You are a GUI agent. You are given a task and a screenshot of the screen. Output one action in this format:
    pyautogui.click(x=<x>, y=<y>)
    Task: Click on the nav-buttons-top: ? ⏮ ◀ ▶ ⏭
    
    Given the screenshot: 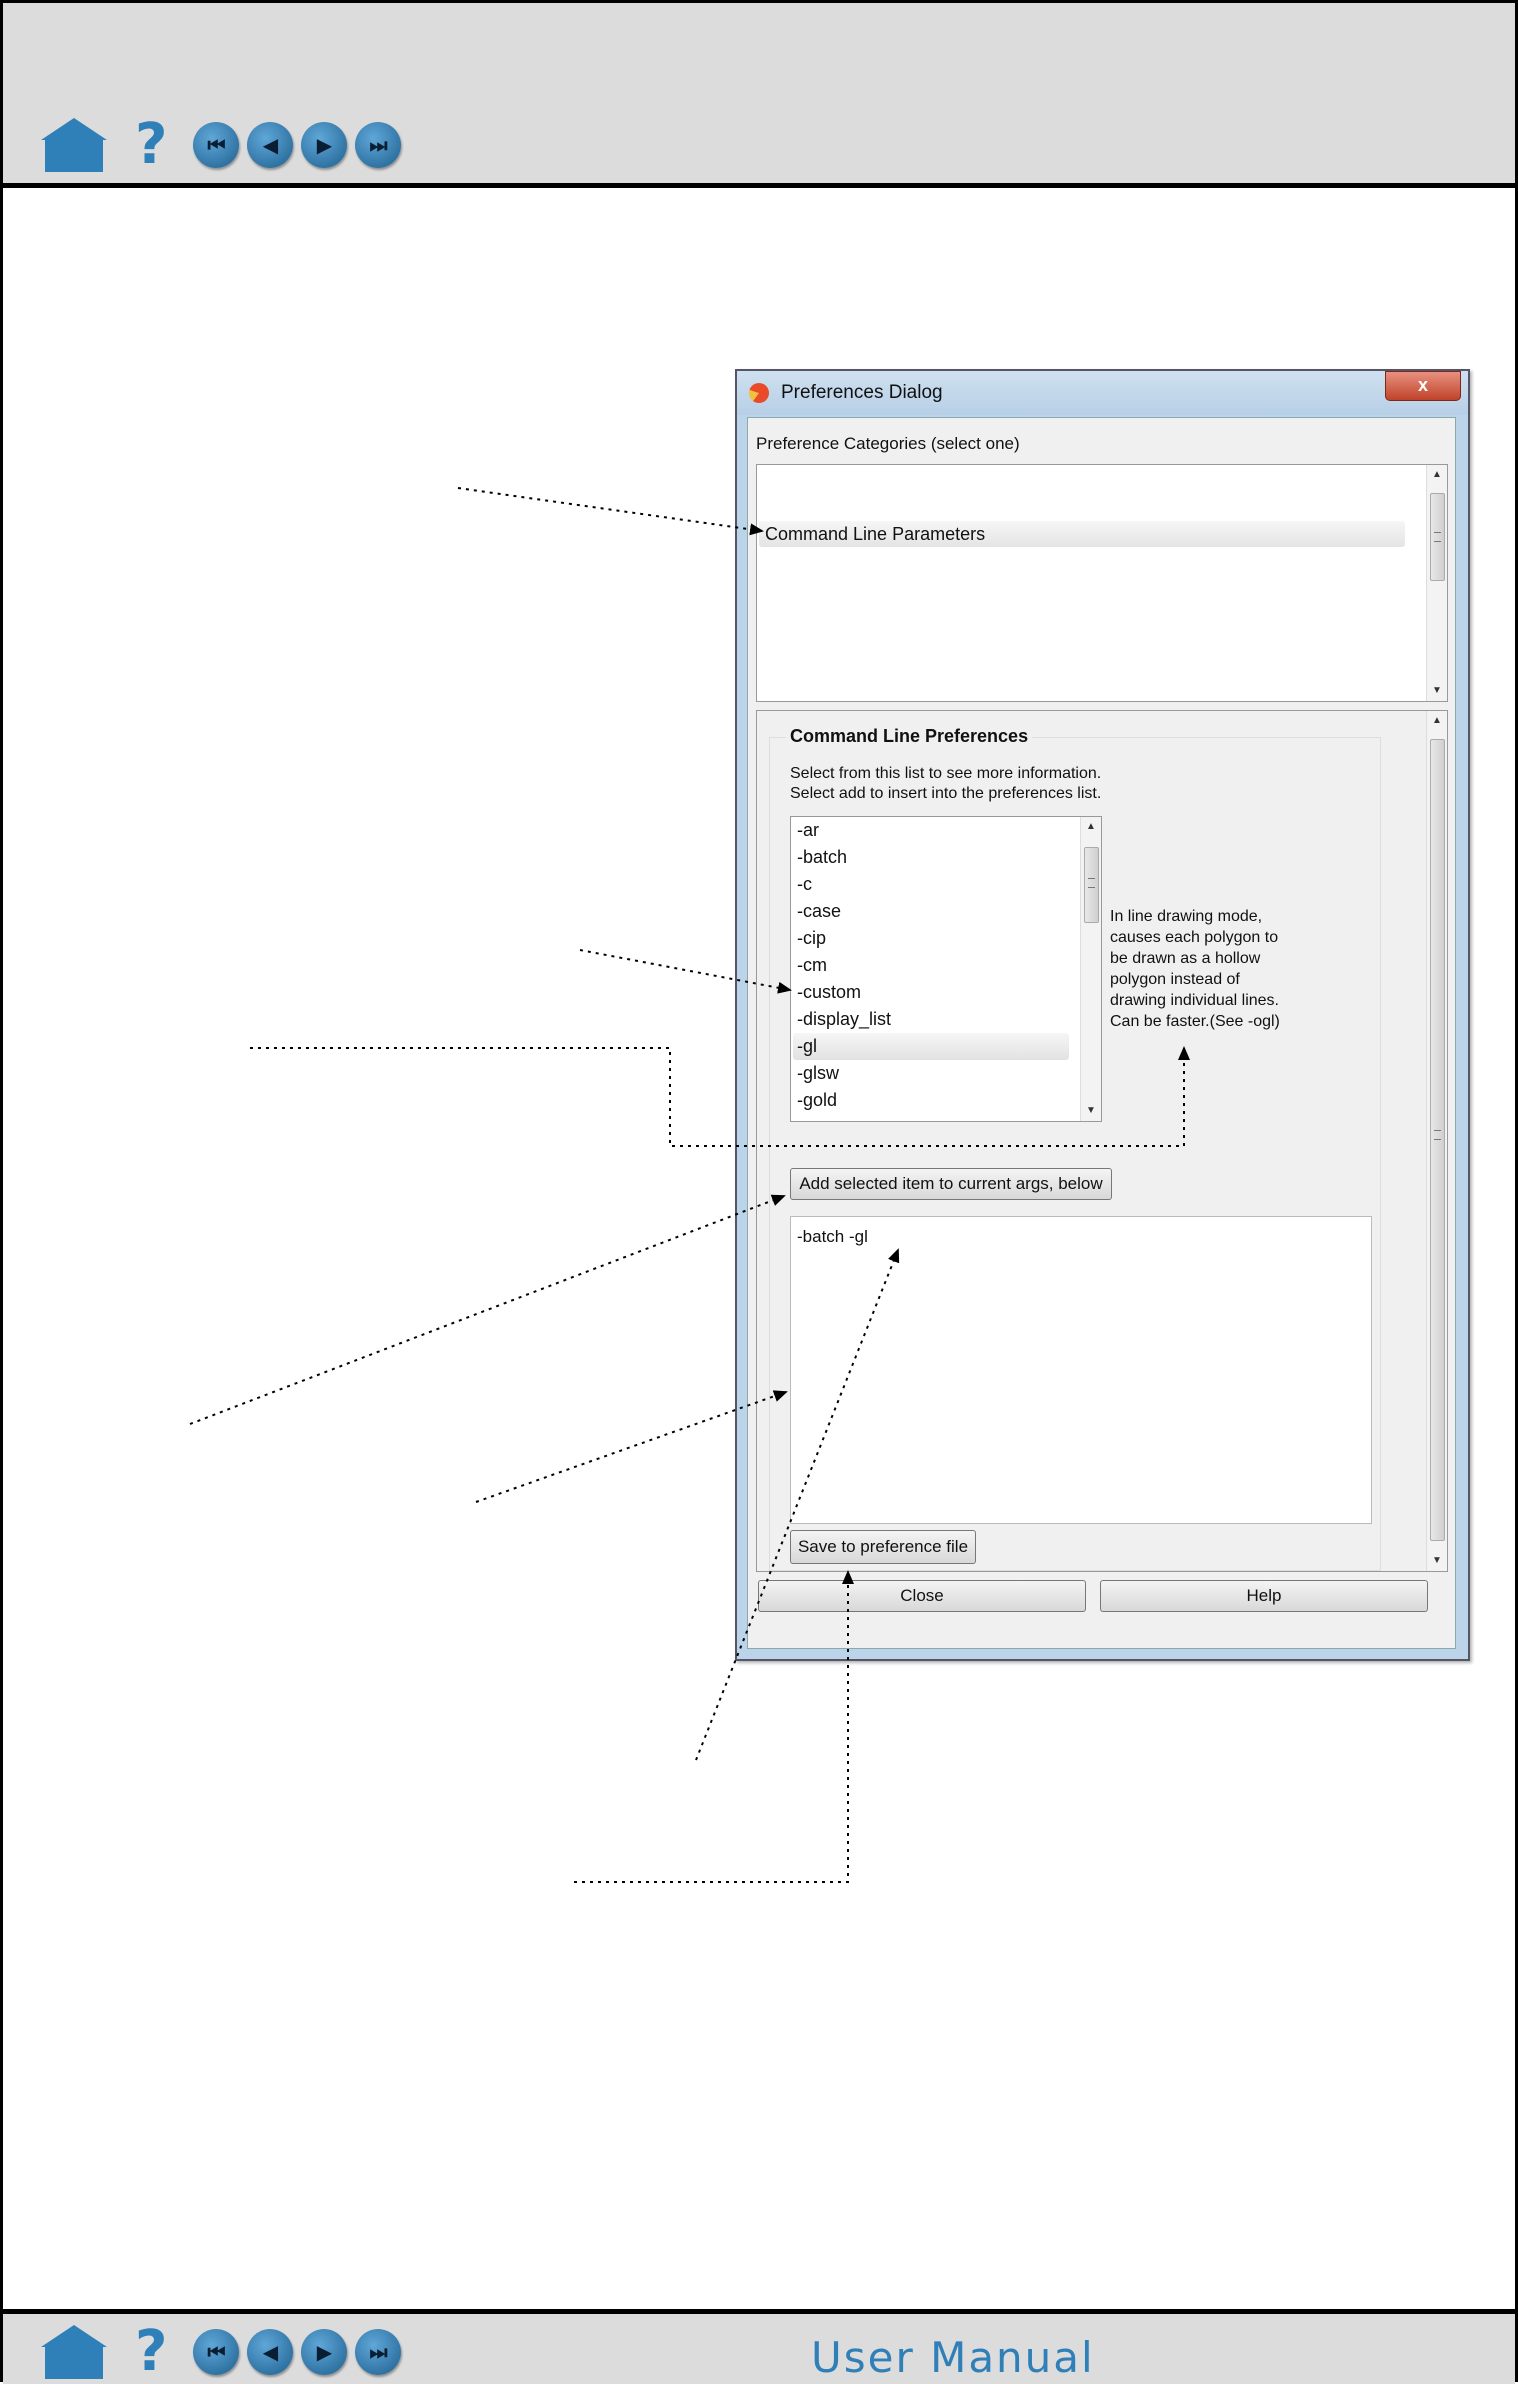 What is the action you would take?
    pyautogui.click(x=221, y=145)
    